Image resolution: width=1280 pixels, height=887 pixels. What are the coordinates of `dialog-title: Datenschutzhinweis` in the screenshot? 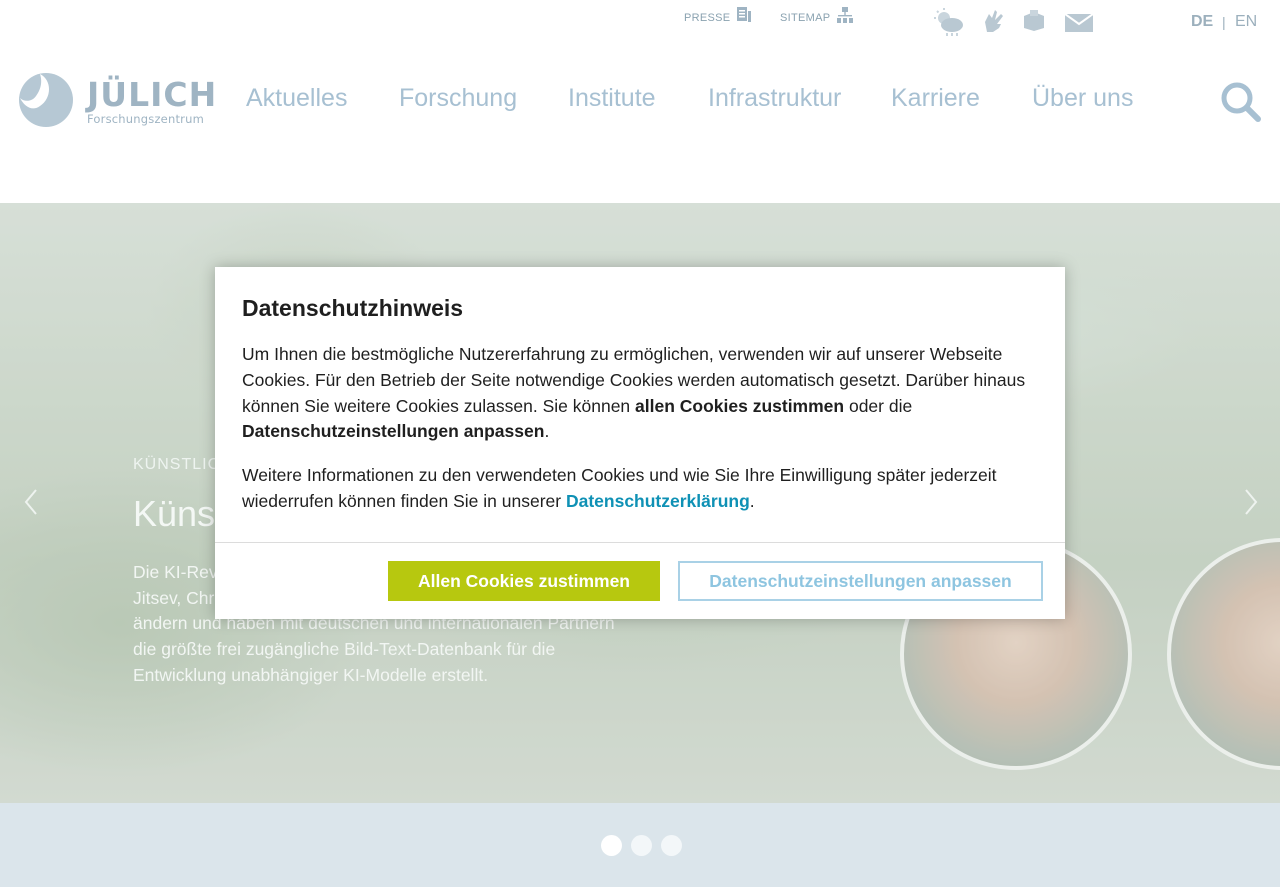 It's located at (353, 308).